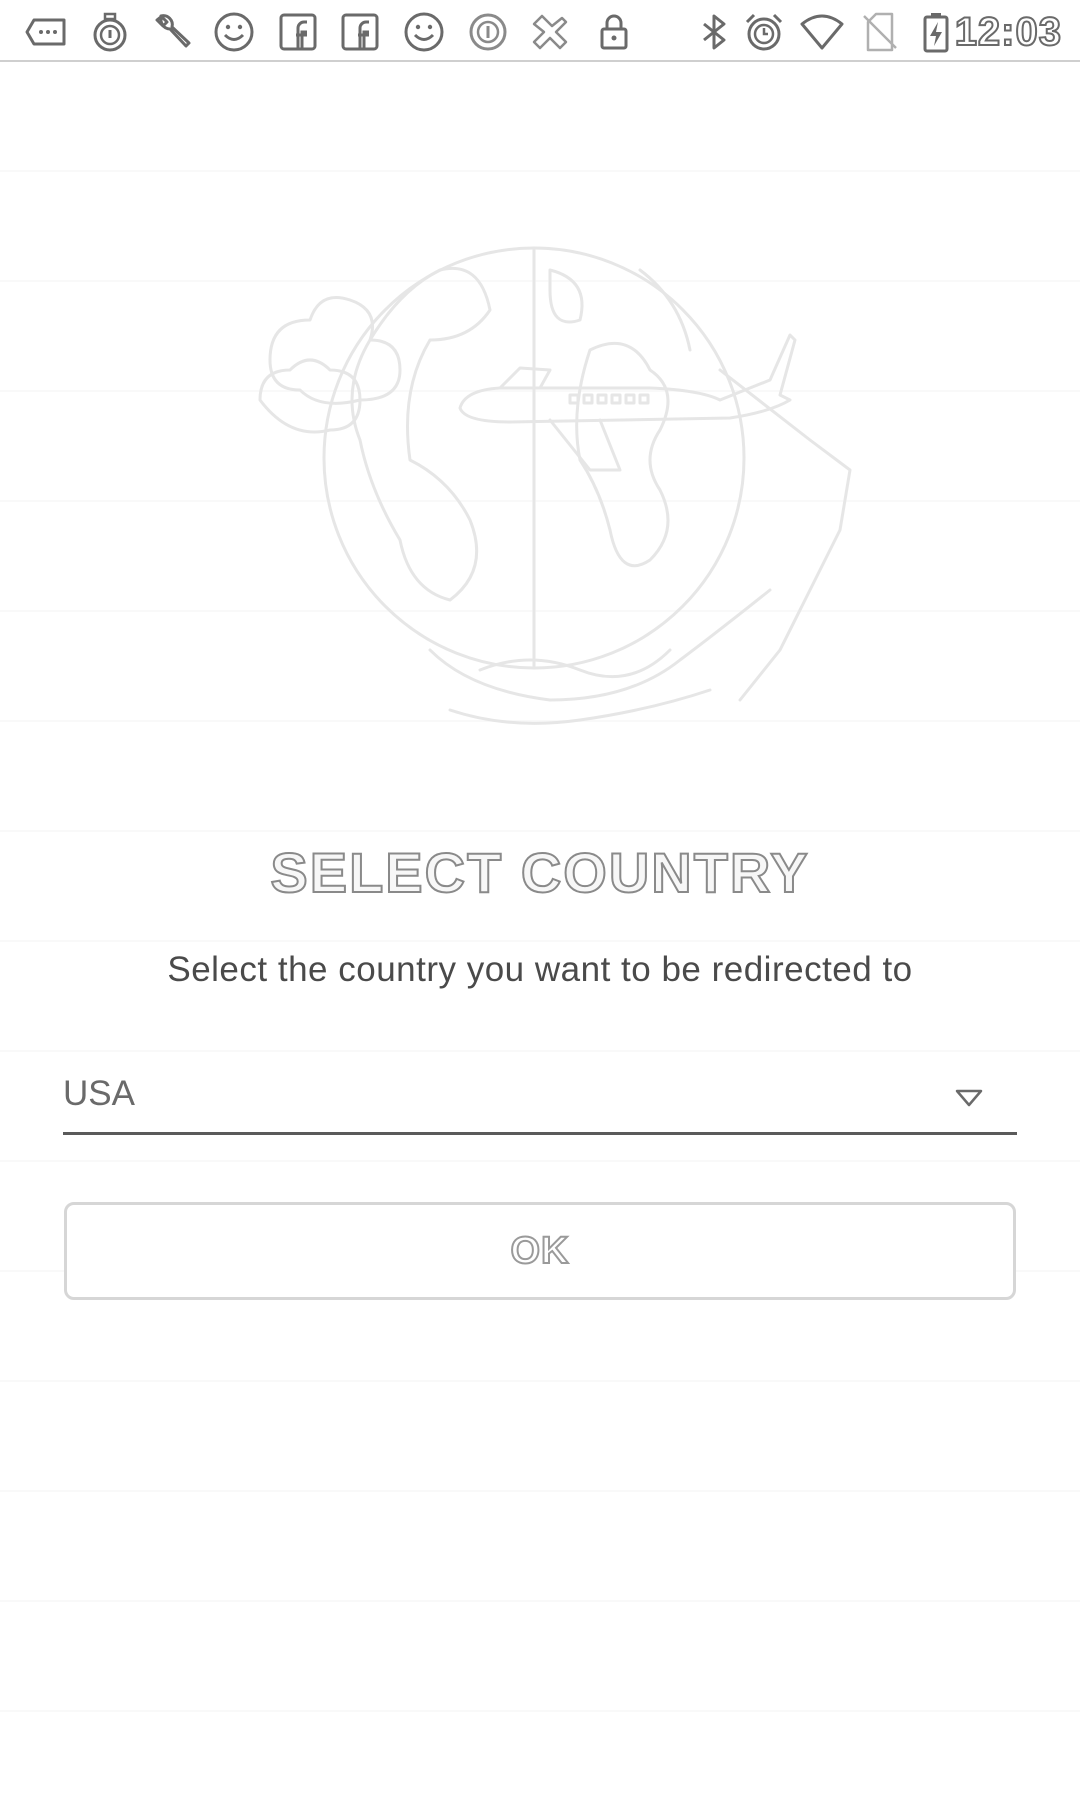 This screenshot has width=1080, height=1794. I want to click on ok-button: OK, so click(540, 1251).